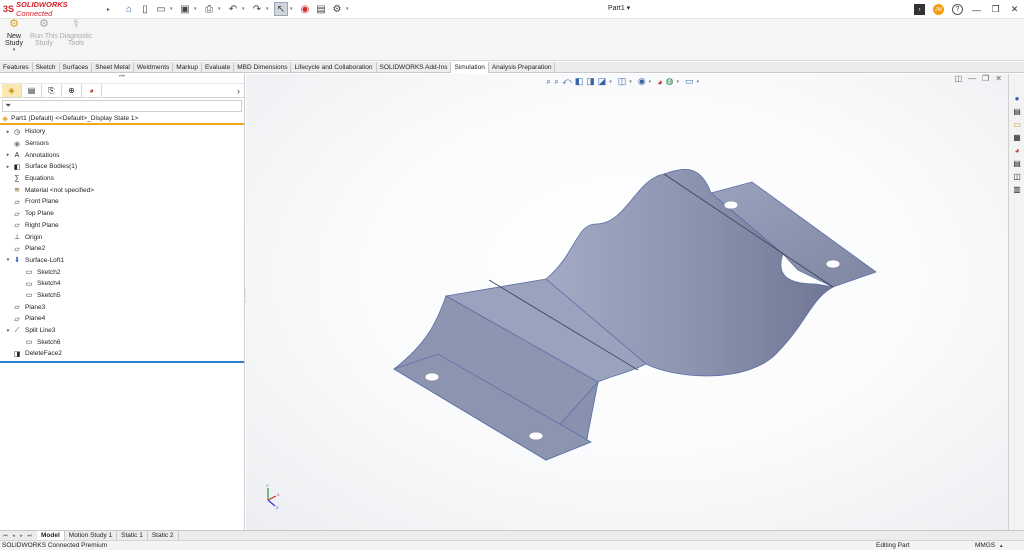 The width and height of the screenshot is (1024, 550). What do you see at coordinates (414, 67) in the screenshot?
I see `tab-solidworks-add-ins: SOLIDWORKS Add-Ins` at bounding box center [414, 67].